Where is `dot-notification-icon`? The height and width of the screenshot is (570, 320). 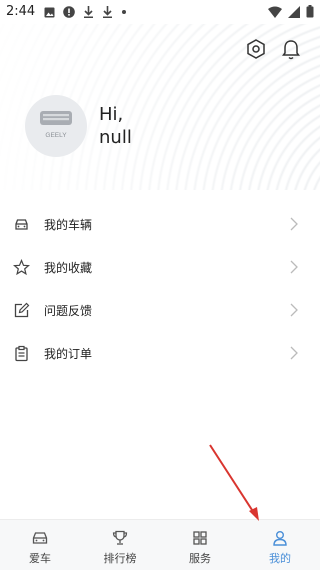
dot-notification-icon is located at coordinates (124, 12).